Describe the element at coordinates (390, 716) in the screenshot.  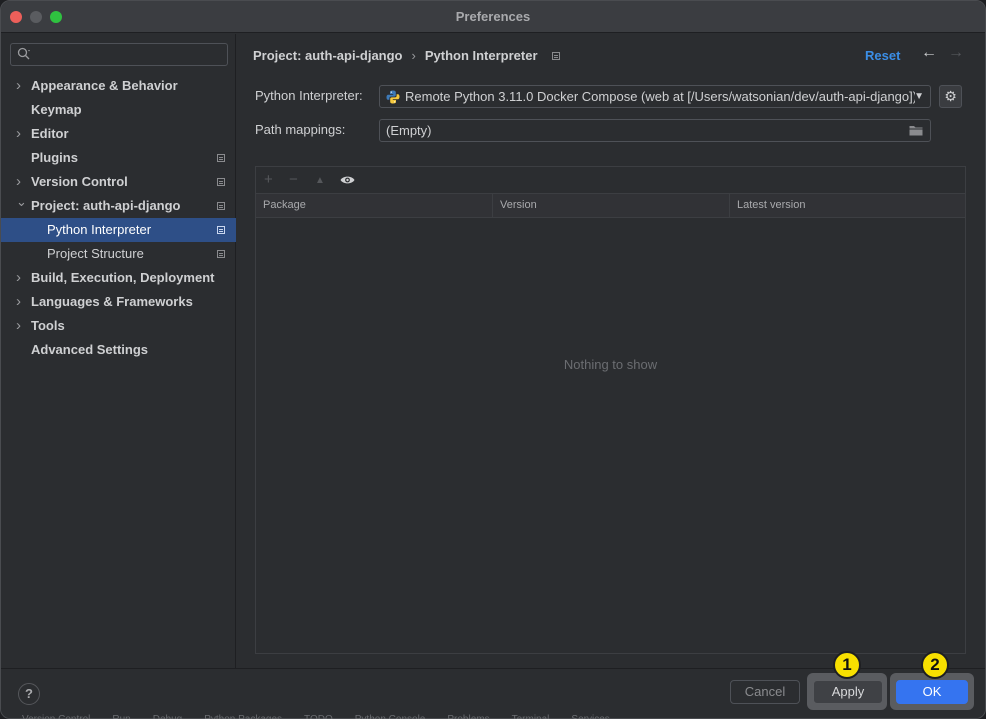
I see `tool-window-tab: Python Console` at that location.